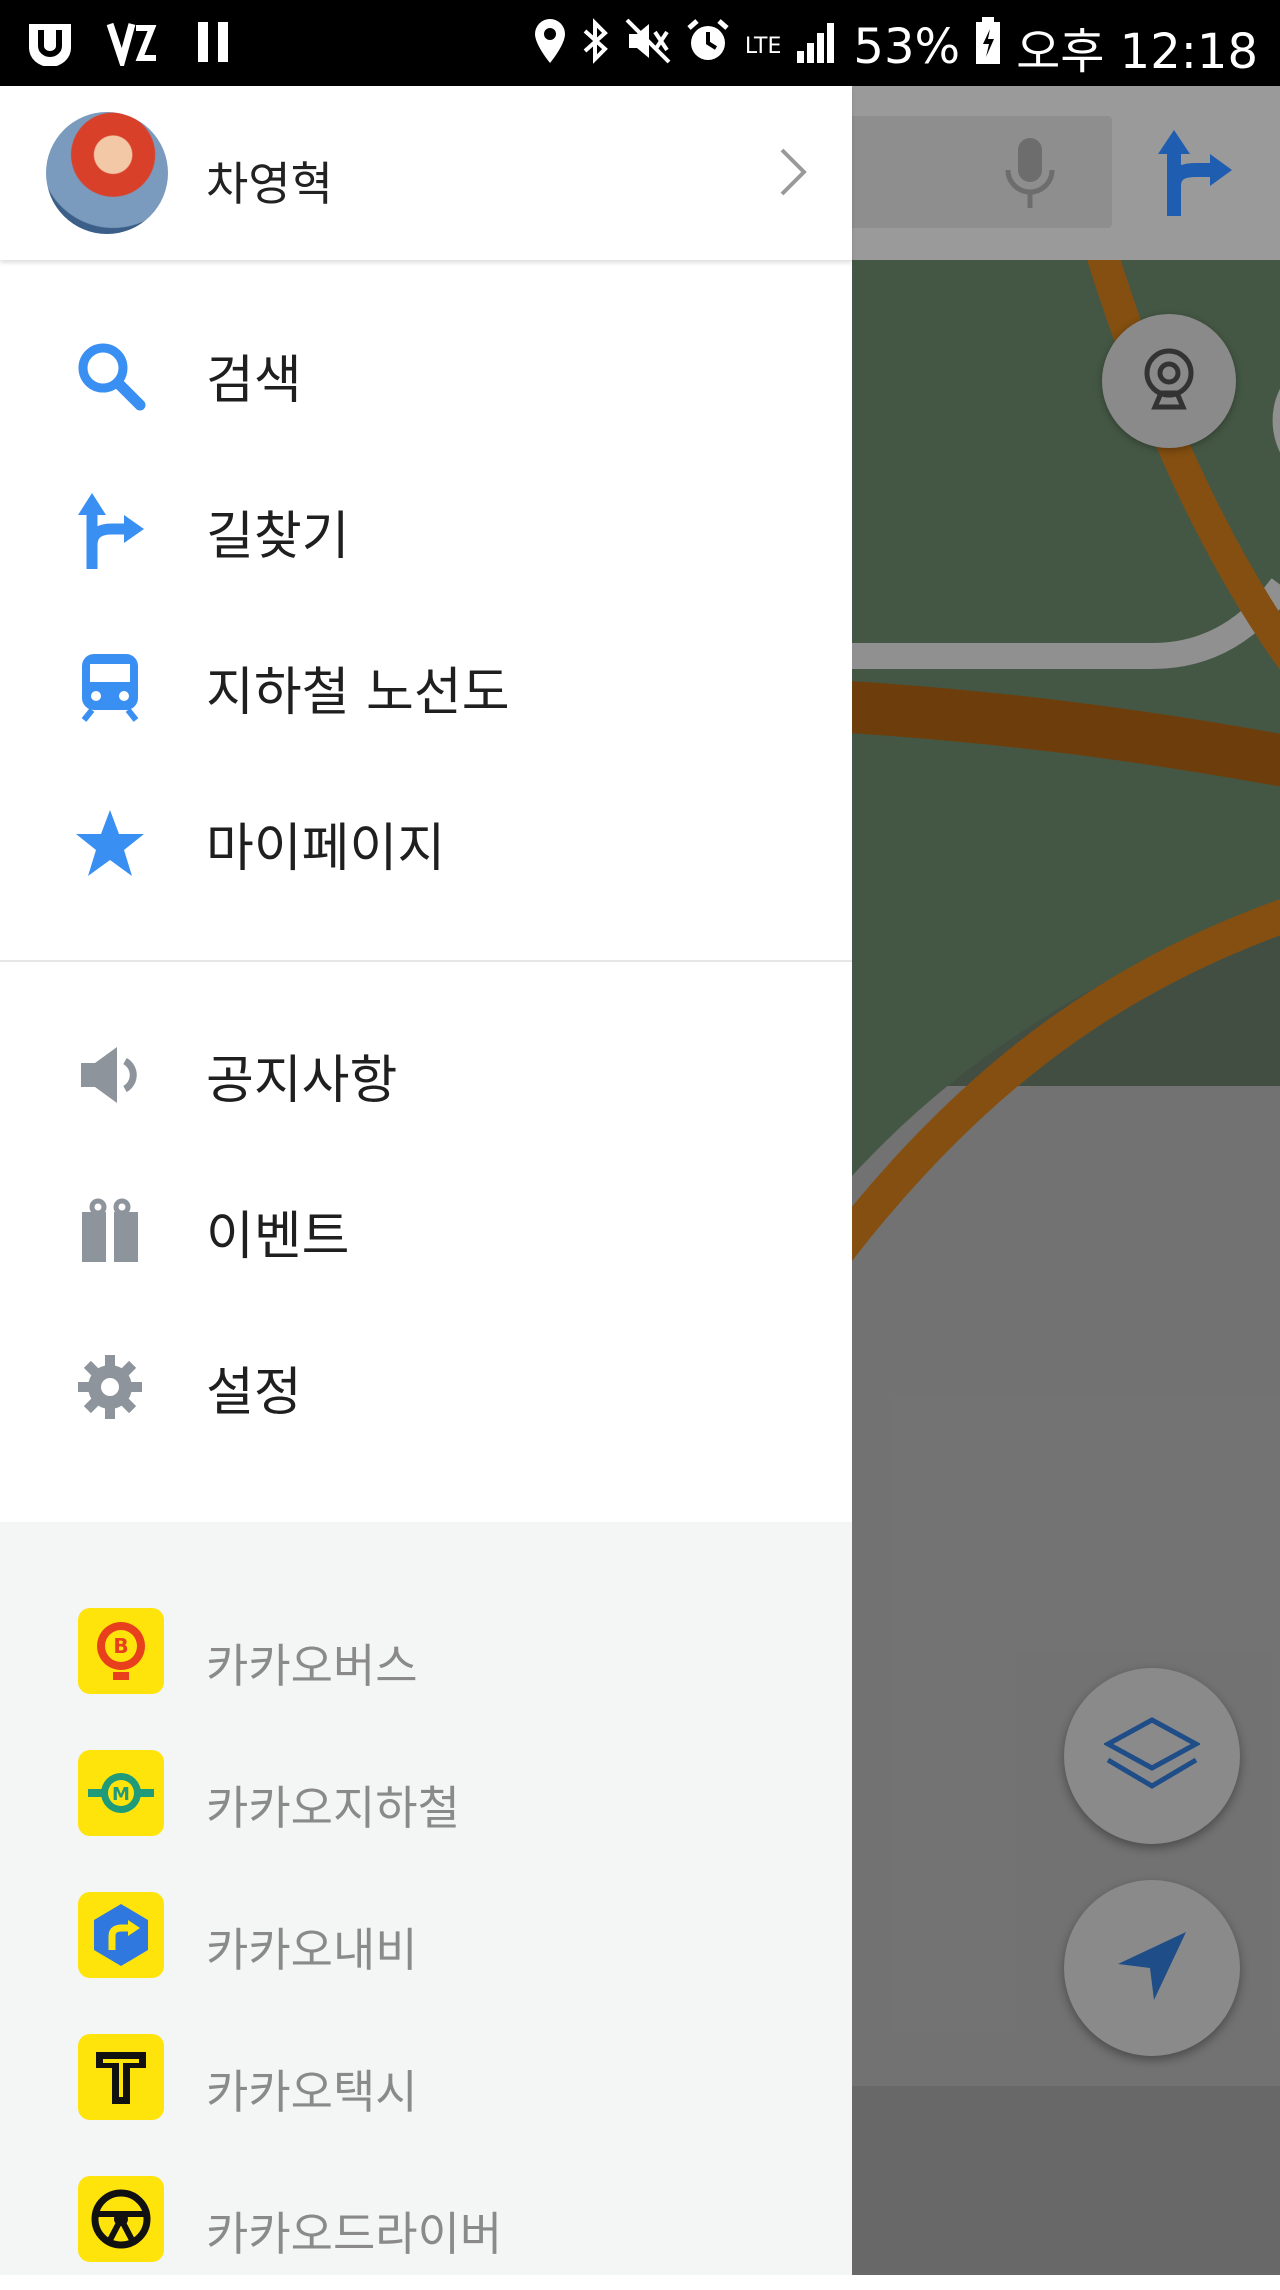 This screenshot has height=2290, width=1280. I want to click on app-item-kakao-metro: M 카카오지하철, so click(426, 1793).